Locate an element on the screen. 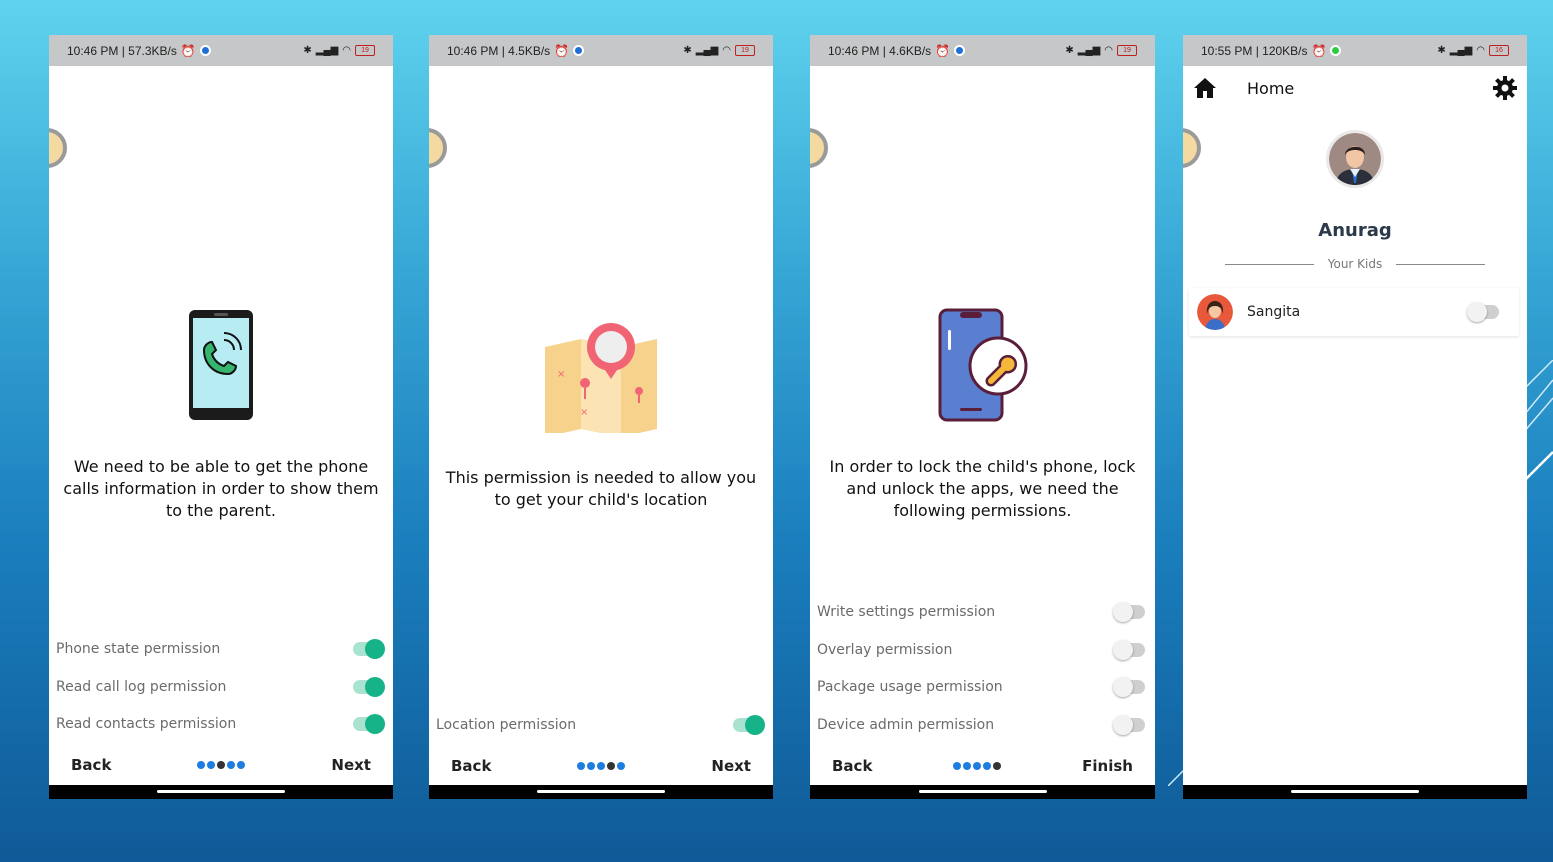 The height and width of the screenshot is (862, 1553). avatar is located at coordinates (1355, 159).